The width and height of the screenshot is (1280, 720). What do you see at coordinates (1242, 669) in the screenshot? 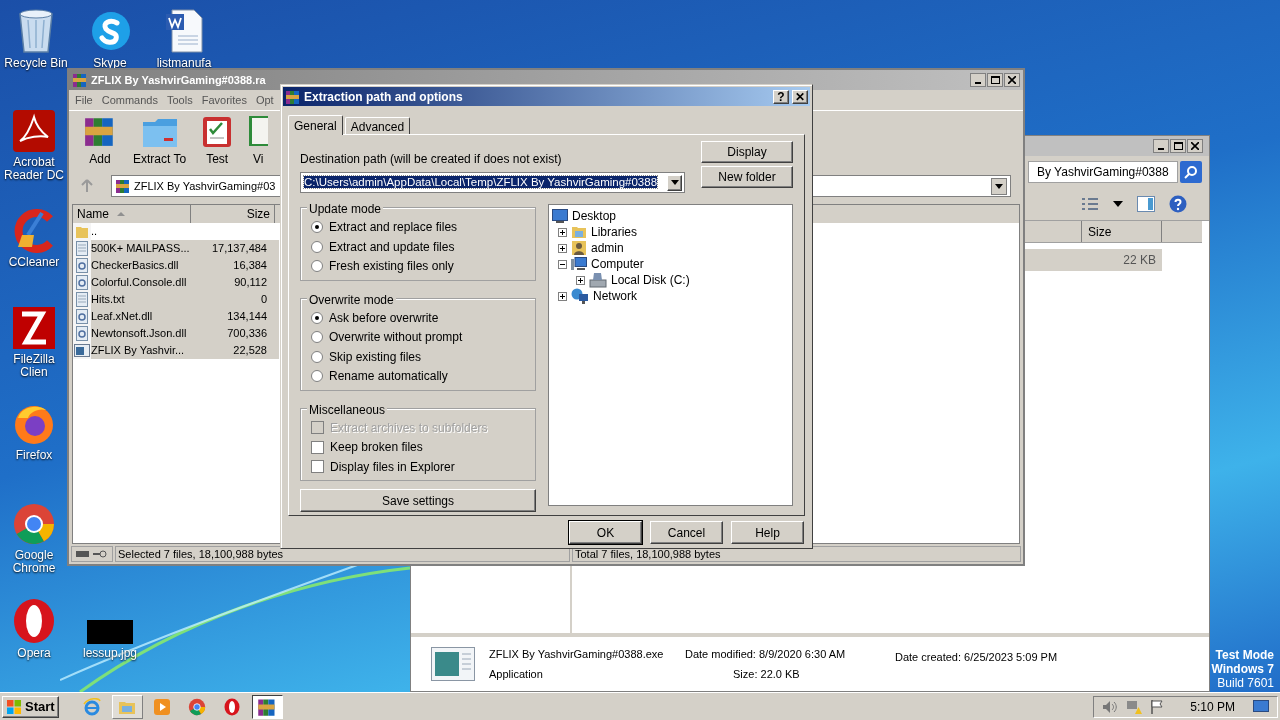
I see `os-notice-text: Windows 7` at bounding box center [1242, 669].